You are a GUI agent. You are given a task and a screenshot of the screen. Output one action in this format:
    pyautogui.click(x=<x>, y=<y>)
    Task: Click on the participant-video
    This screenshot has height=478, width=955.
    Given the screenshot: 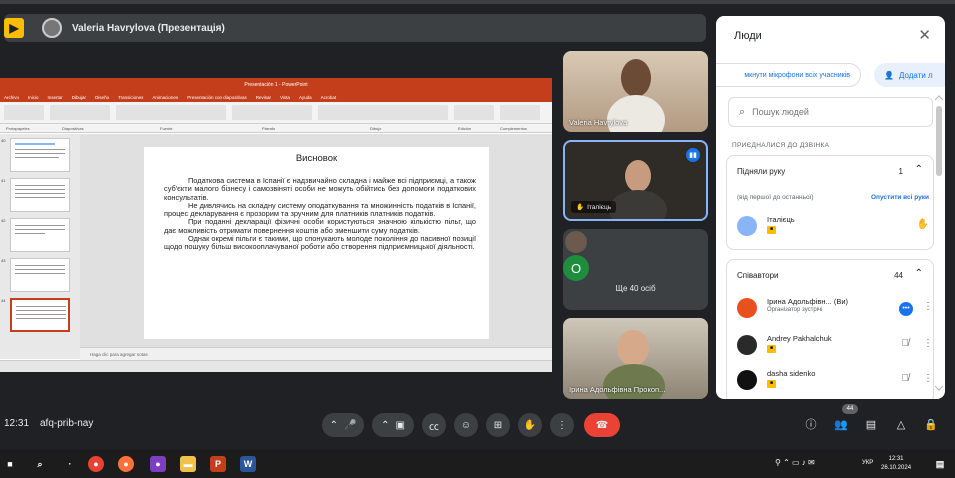 What is the action you would take?
    pyautogui.click(x=638, y=176)
    